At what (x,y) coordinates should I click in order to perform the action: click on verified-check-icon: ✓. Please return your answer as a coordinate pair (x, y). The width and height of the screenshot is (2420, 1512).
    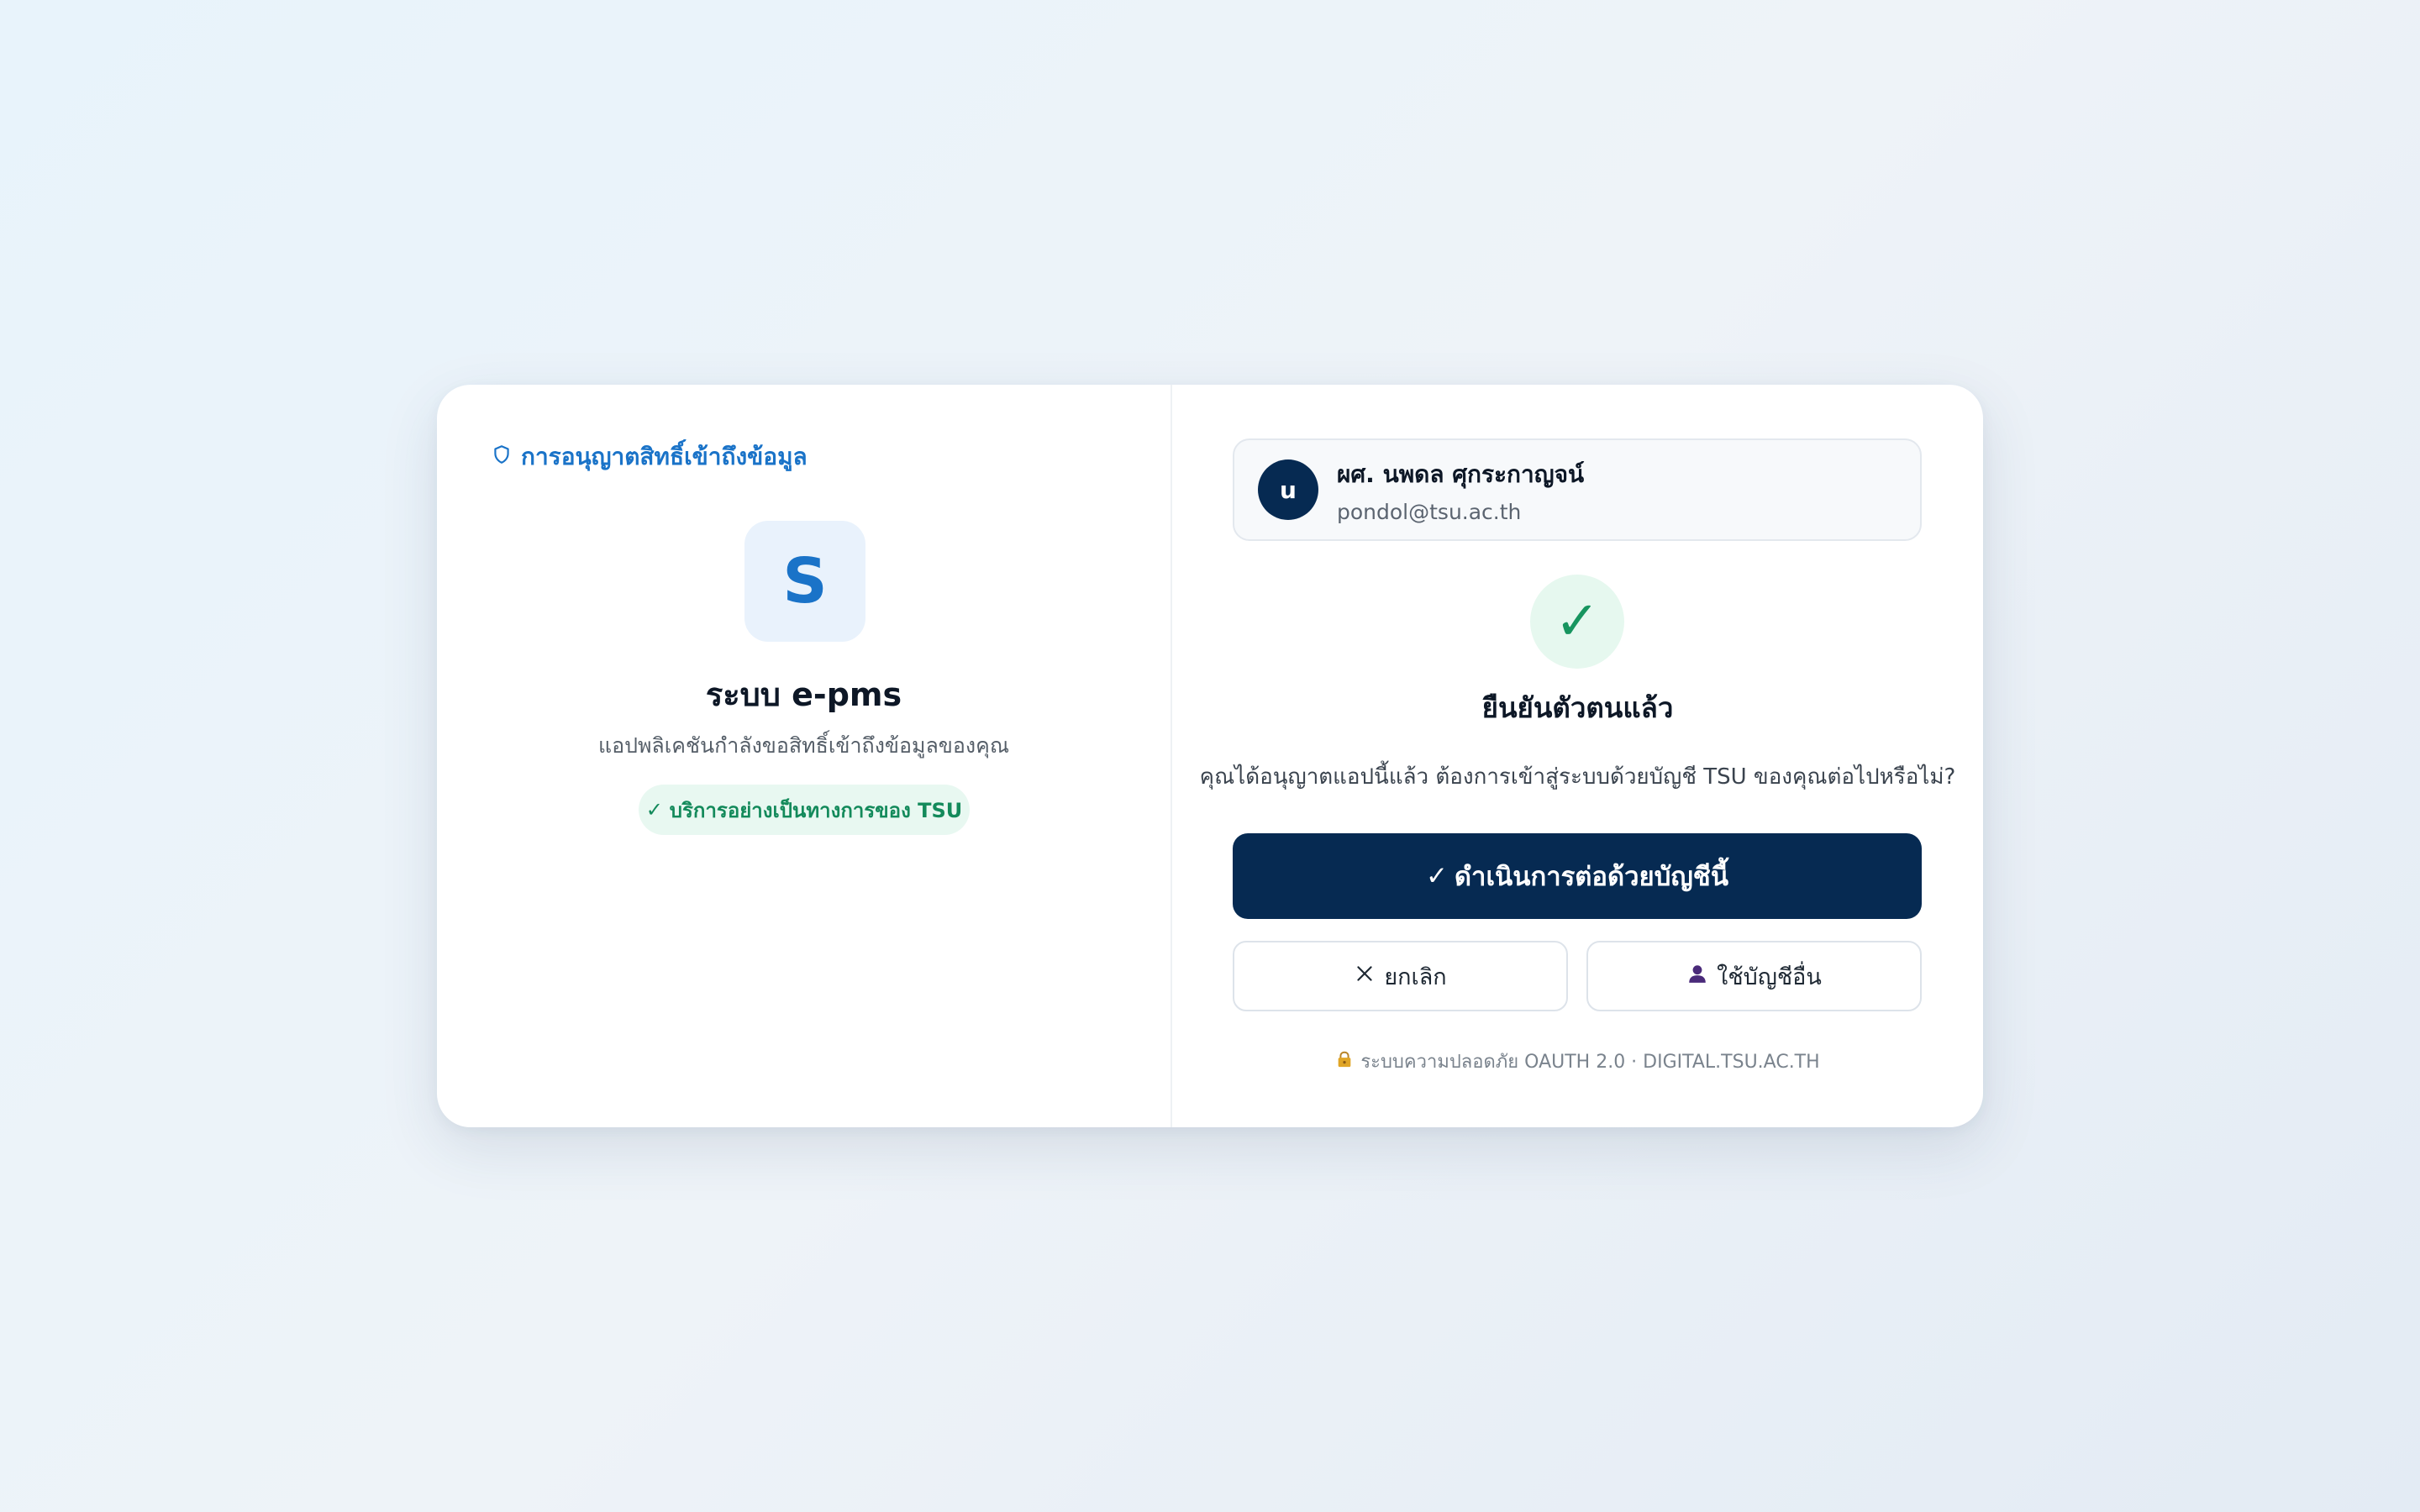
    Looking at the image, I should click on (1577, 622).